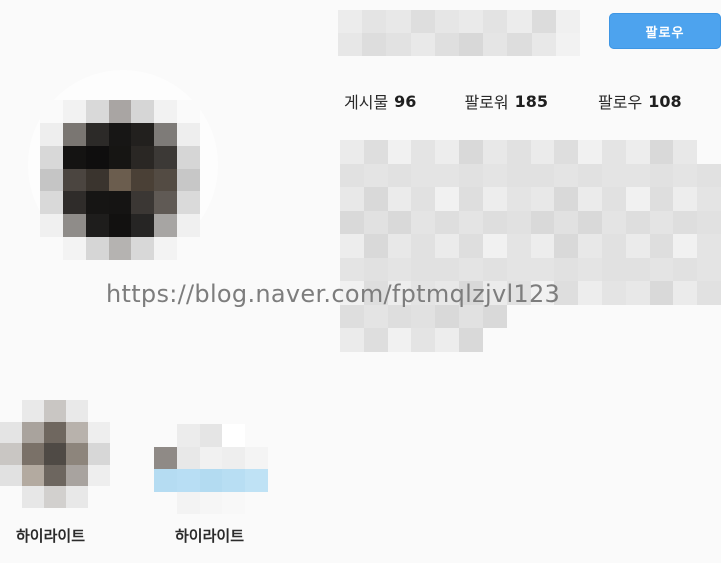 This screenshot has width=721, height=563. What do you see at coordinates (665, 31) in the screenshot?
I see `follow-button: 팔로우` at bounding box center [665, 31].